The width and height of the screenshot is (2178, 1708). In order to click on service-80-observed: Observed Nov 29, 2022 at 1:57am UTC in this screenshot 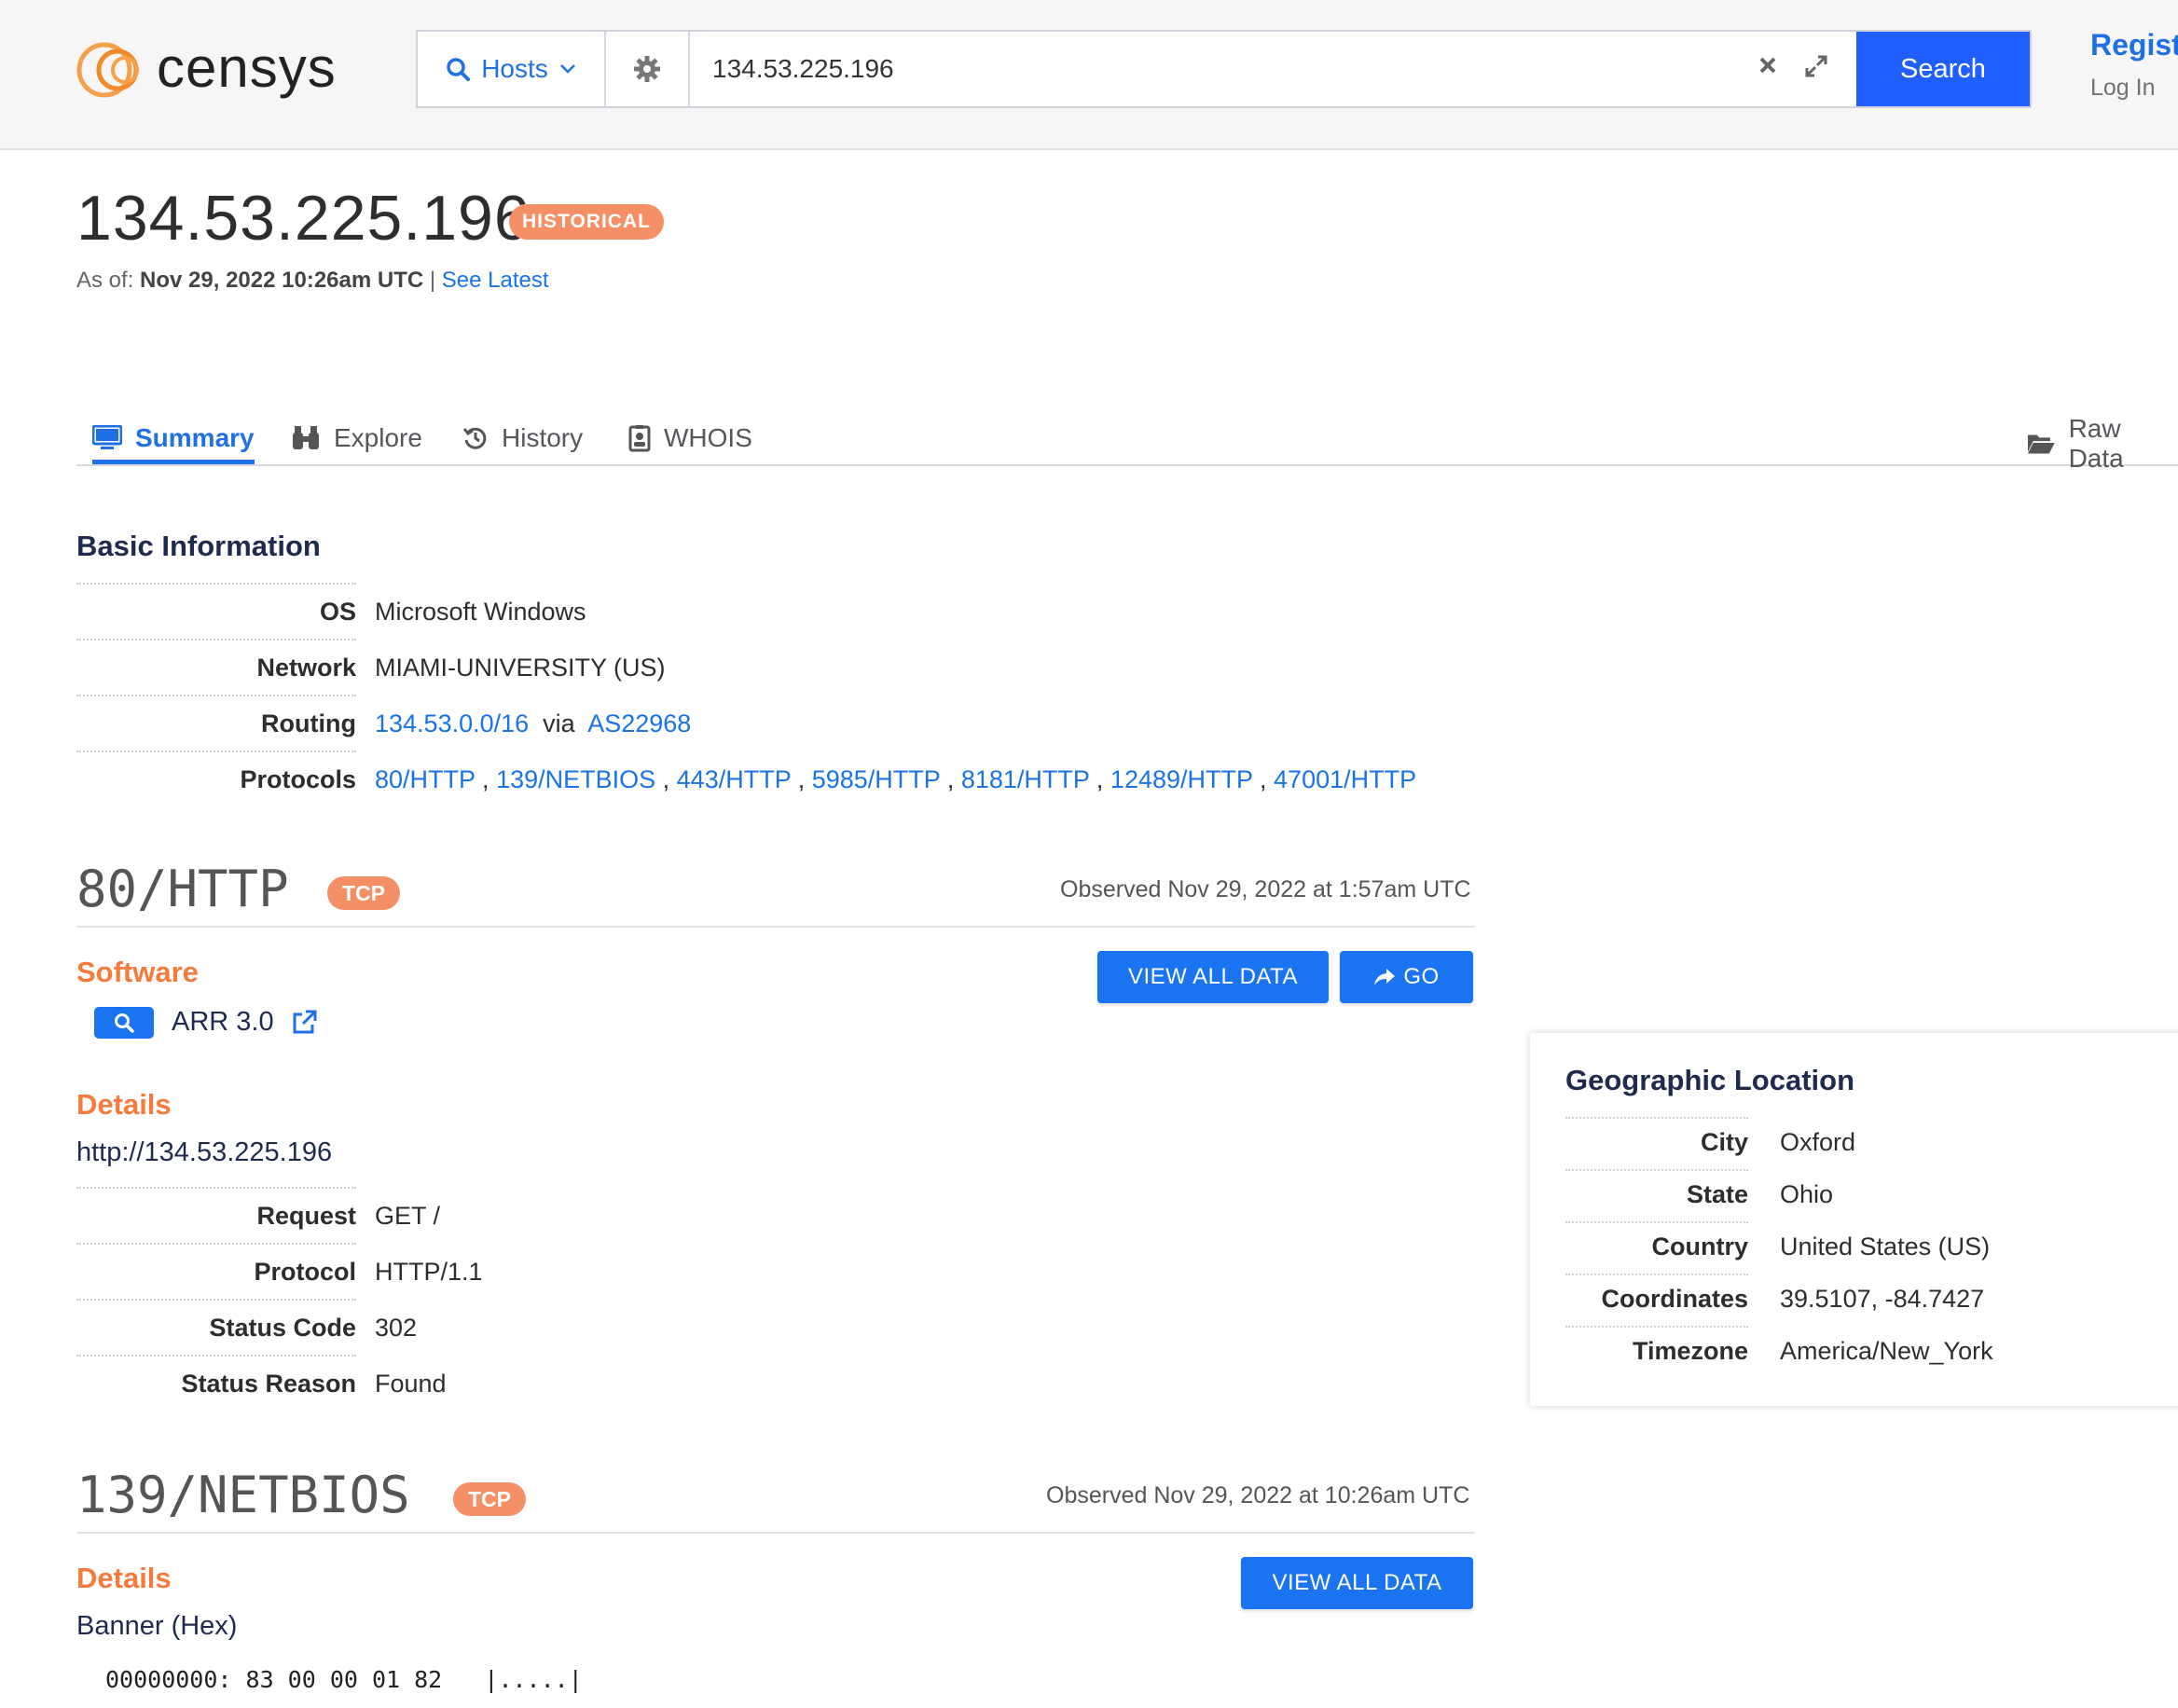, I will do `click(1266, 889)`.